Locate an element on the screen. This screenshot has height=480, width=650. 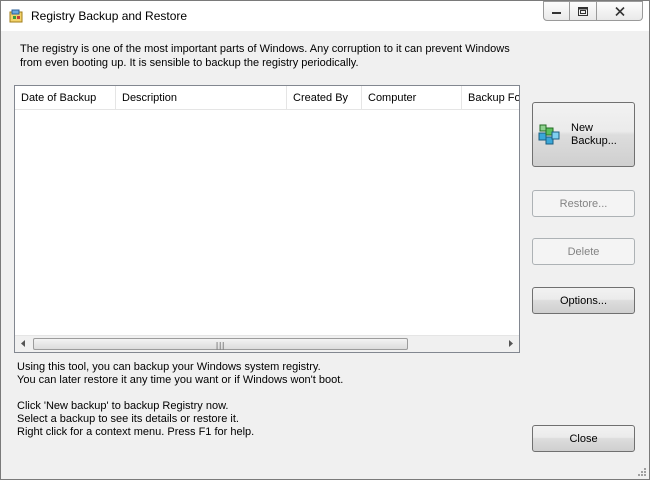
close-icon is located at coordinates (619, 11).